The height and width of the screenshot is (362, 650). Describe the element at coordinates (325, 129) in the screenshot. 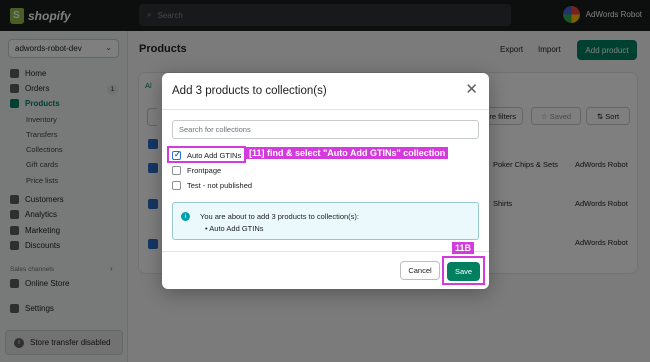

I see `collection-search-input: Search for collections` at that location.